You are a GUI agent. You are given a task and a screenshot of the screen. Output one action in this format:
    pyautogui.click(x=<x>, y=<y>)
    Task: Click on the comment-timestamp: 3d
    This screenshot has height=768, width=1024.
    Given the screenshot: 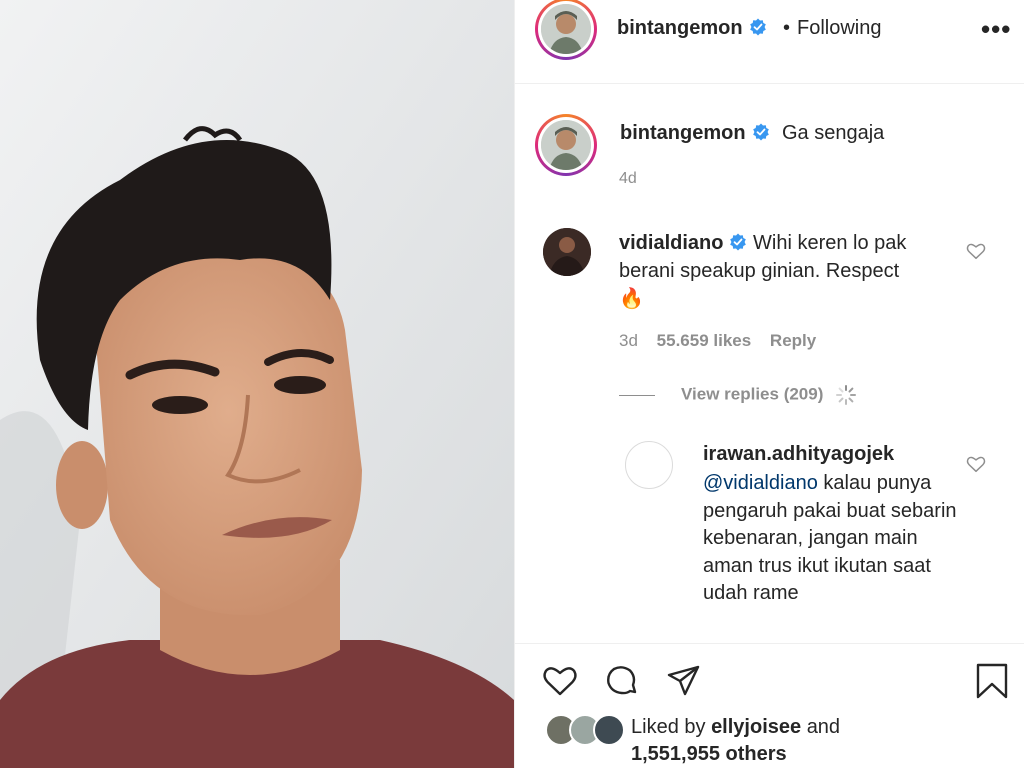 What is the action you would take?
    pyautogui.click(x=628, y=340)
    